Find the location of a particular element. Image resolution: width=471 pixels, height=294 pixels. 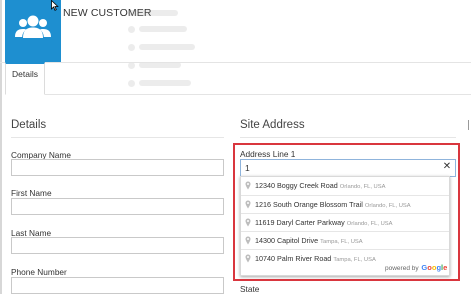

company-name-field is located at coordinates (117, 167).